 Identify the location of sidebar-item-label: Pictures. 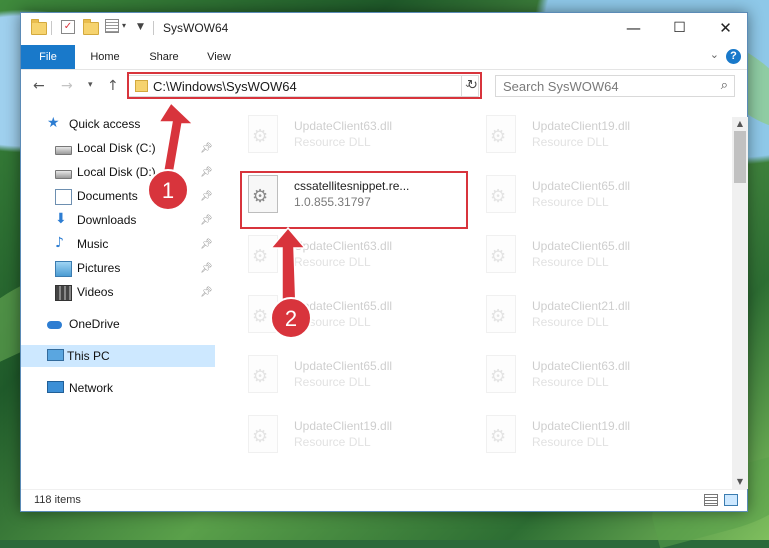
(99, 268).